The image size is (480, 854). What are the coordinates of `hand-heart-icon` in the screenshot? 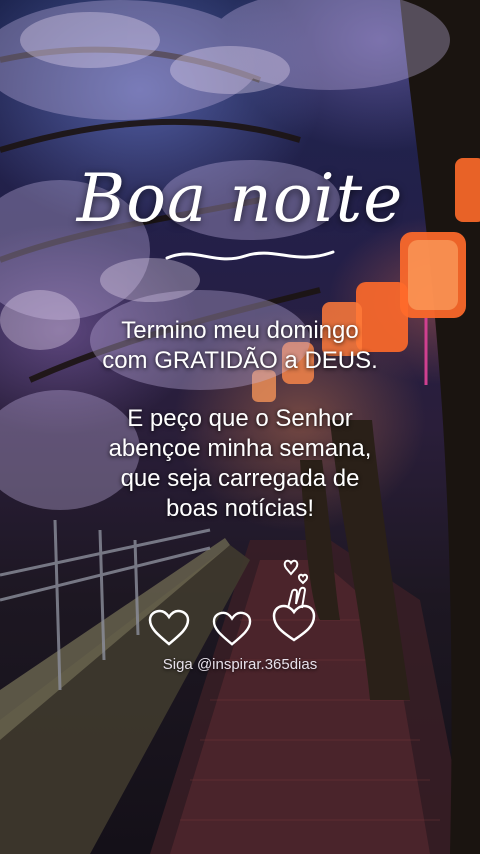 It's located at (294, 600).